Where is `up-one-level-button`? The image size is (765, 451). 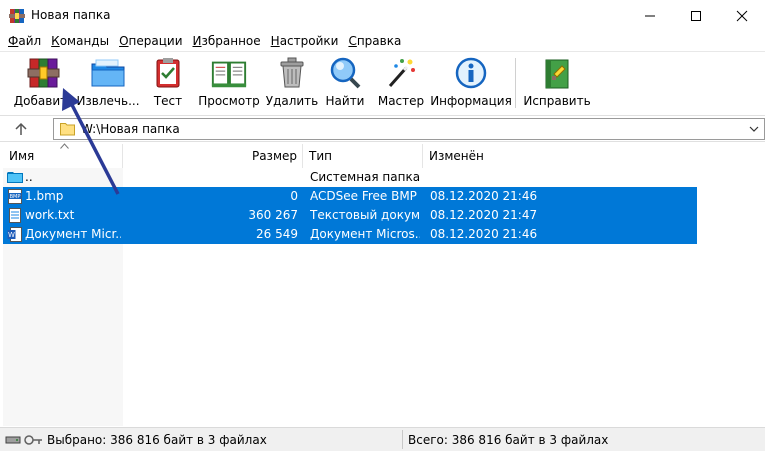 up-one-level-button is located at coordinates (21, 129).